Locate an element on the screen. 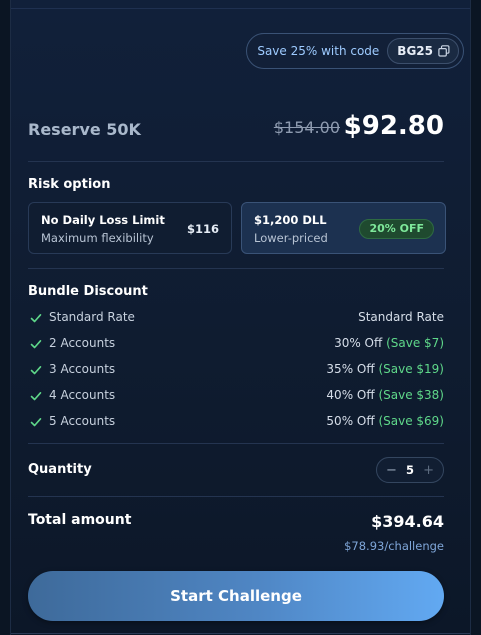 This screenshot has width=481, height=635. top-divider is located at coordinates (240, 8).